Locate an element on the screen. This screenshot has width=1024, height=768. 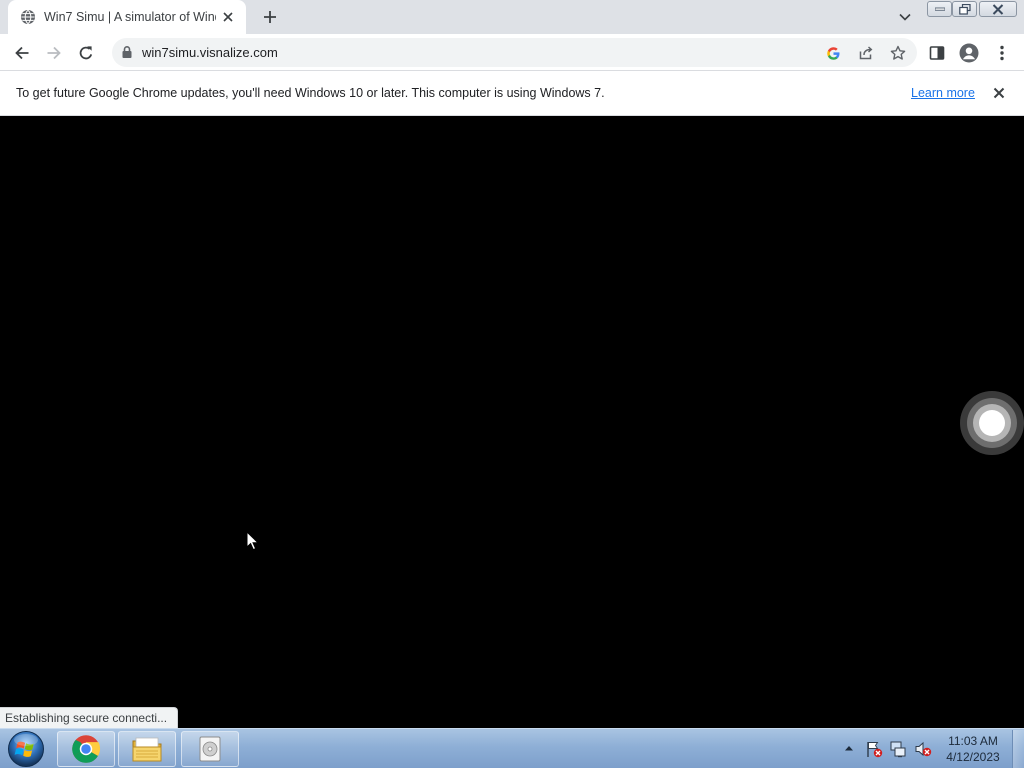
profile-avatar-icon is located at coordinates (969, 53).